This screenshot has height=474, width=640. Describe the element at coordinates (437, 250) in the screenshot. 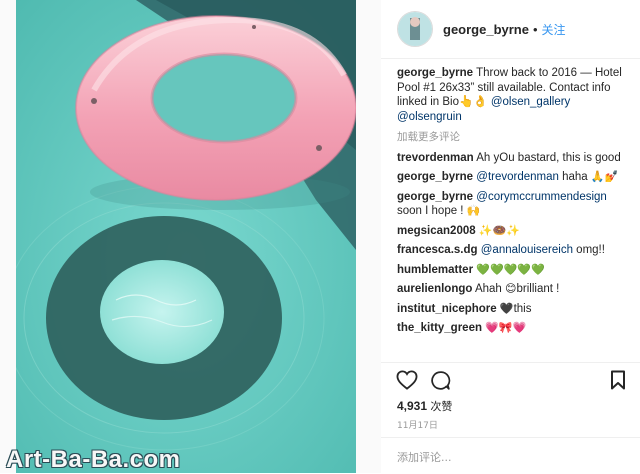

I see `comment-username: francesca.s.dg` at that location.